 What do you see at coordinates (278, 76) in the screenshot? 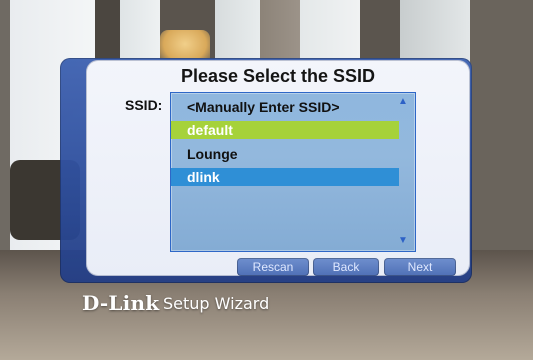
I see `dialog-title: Please Select the SSID` at bounding box center [278, 76].